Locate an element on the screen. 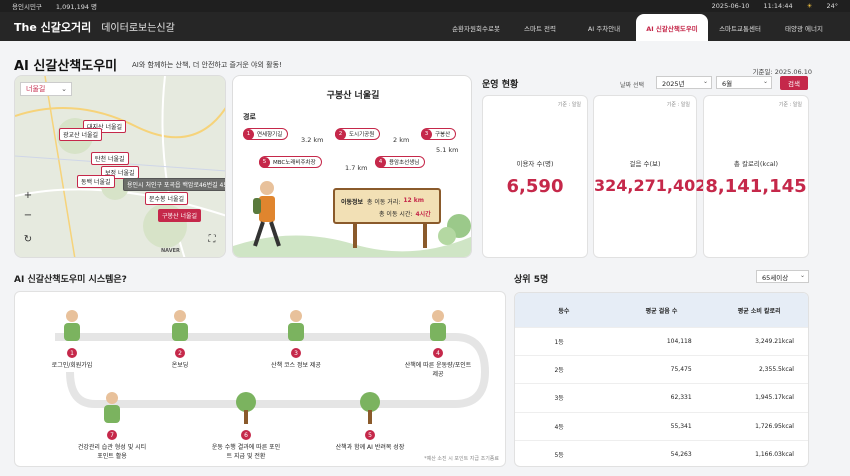 The height and width of the screenshot is (476, 850). temperature: 24° is located at coordinates (832, 6).